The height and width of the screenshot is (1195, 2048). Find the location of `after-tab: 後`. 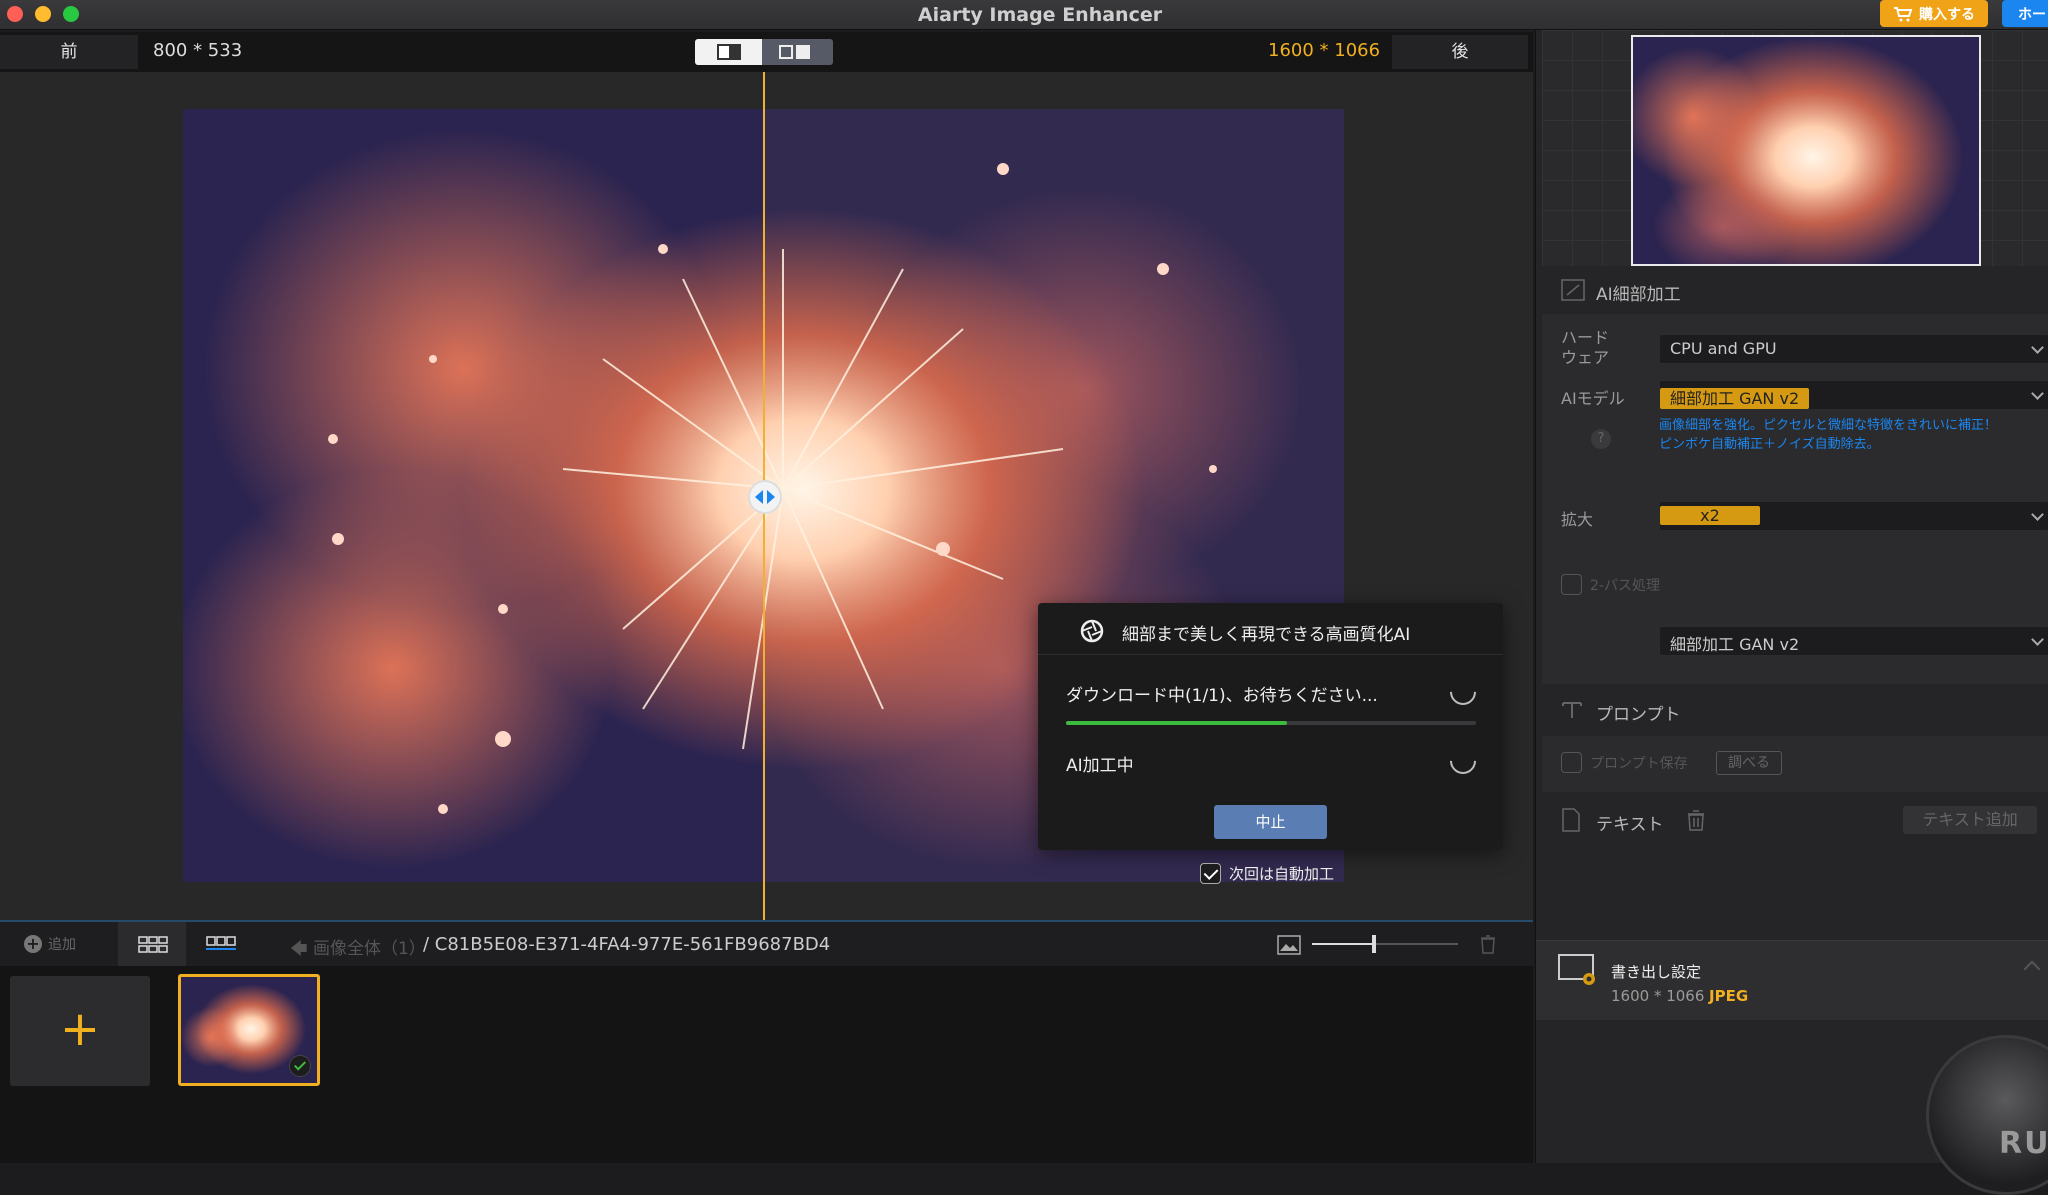

after-tab: 後 is located at coordinates (1460, 52).